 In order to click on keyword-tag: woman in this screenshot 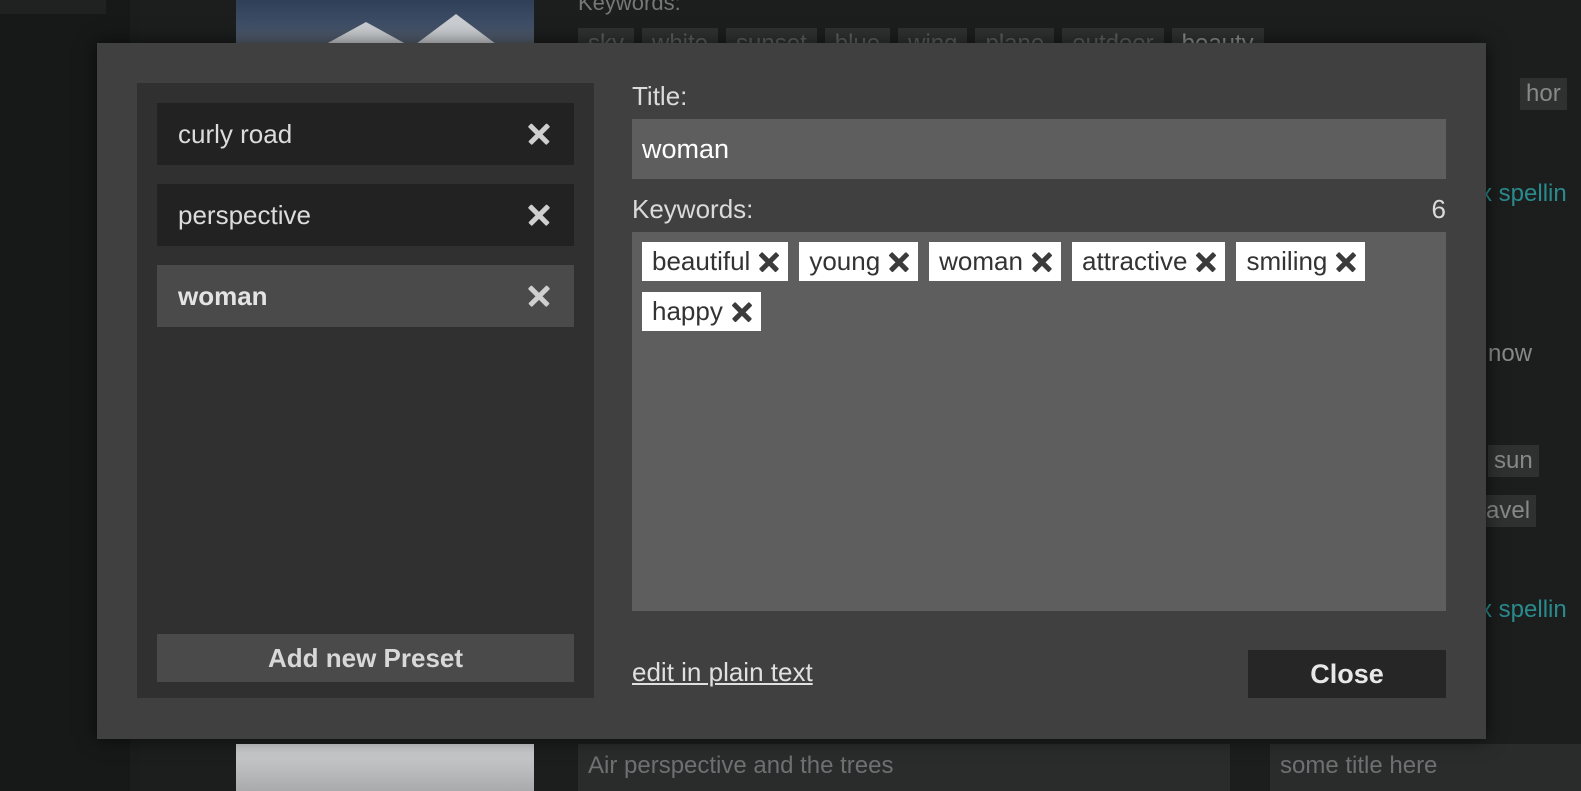, I will do `click(995, 261)`.